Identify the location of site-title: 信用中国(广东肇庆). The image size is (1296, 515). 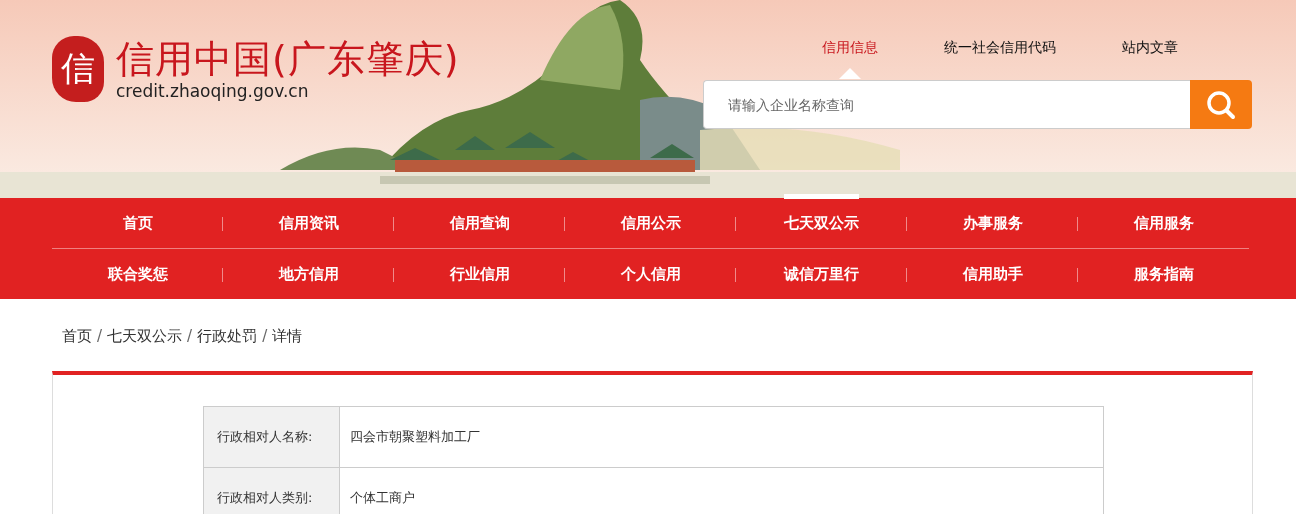
(288, 59).